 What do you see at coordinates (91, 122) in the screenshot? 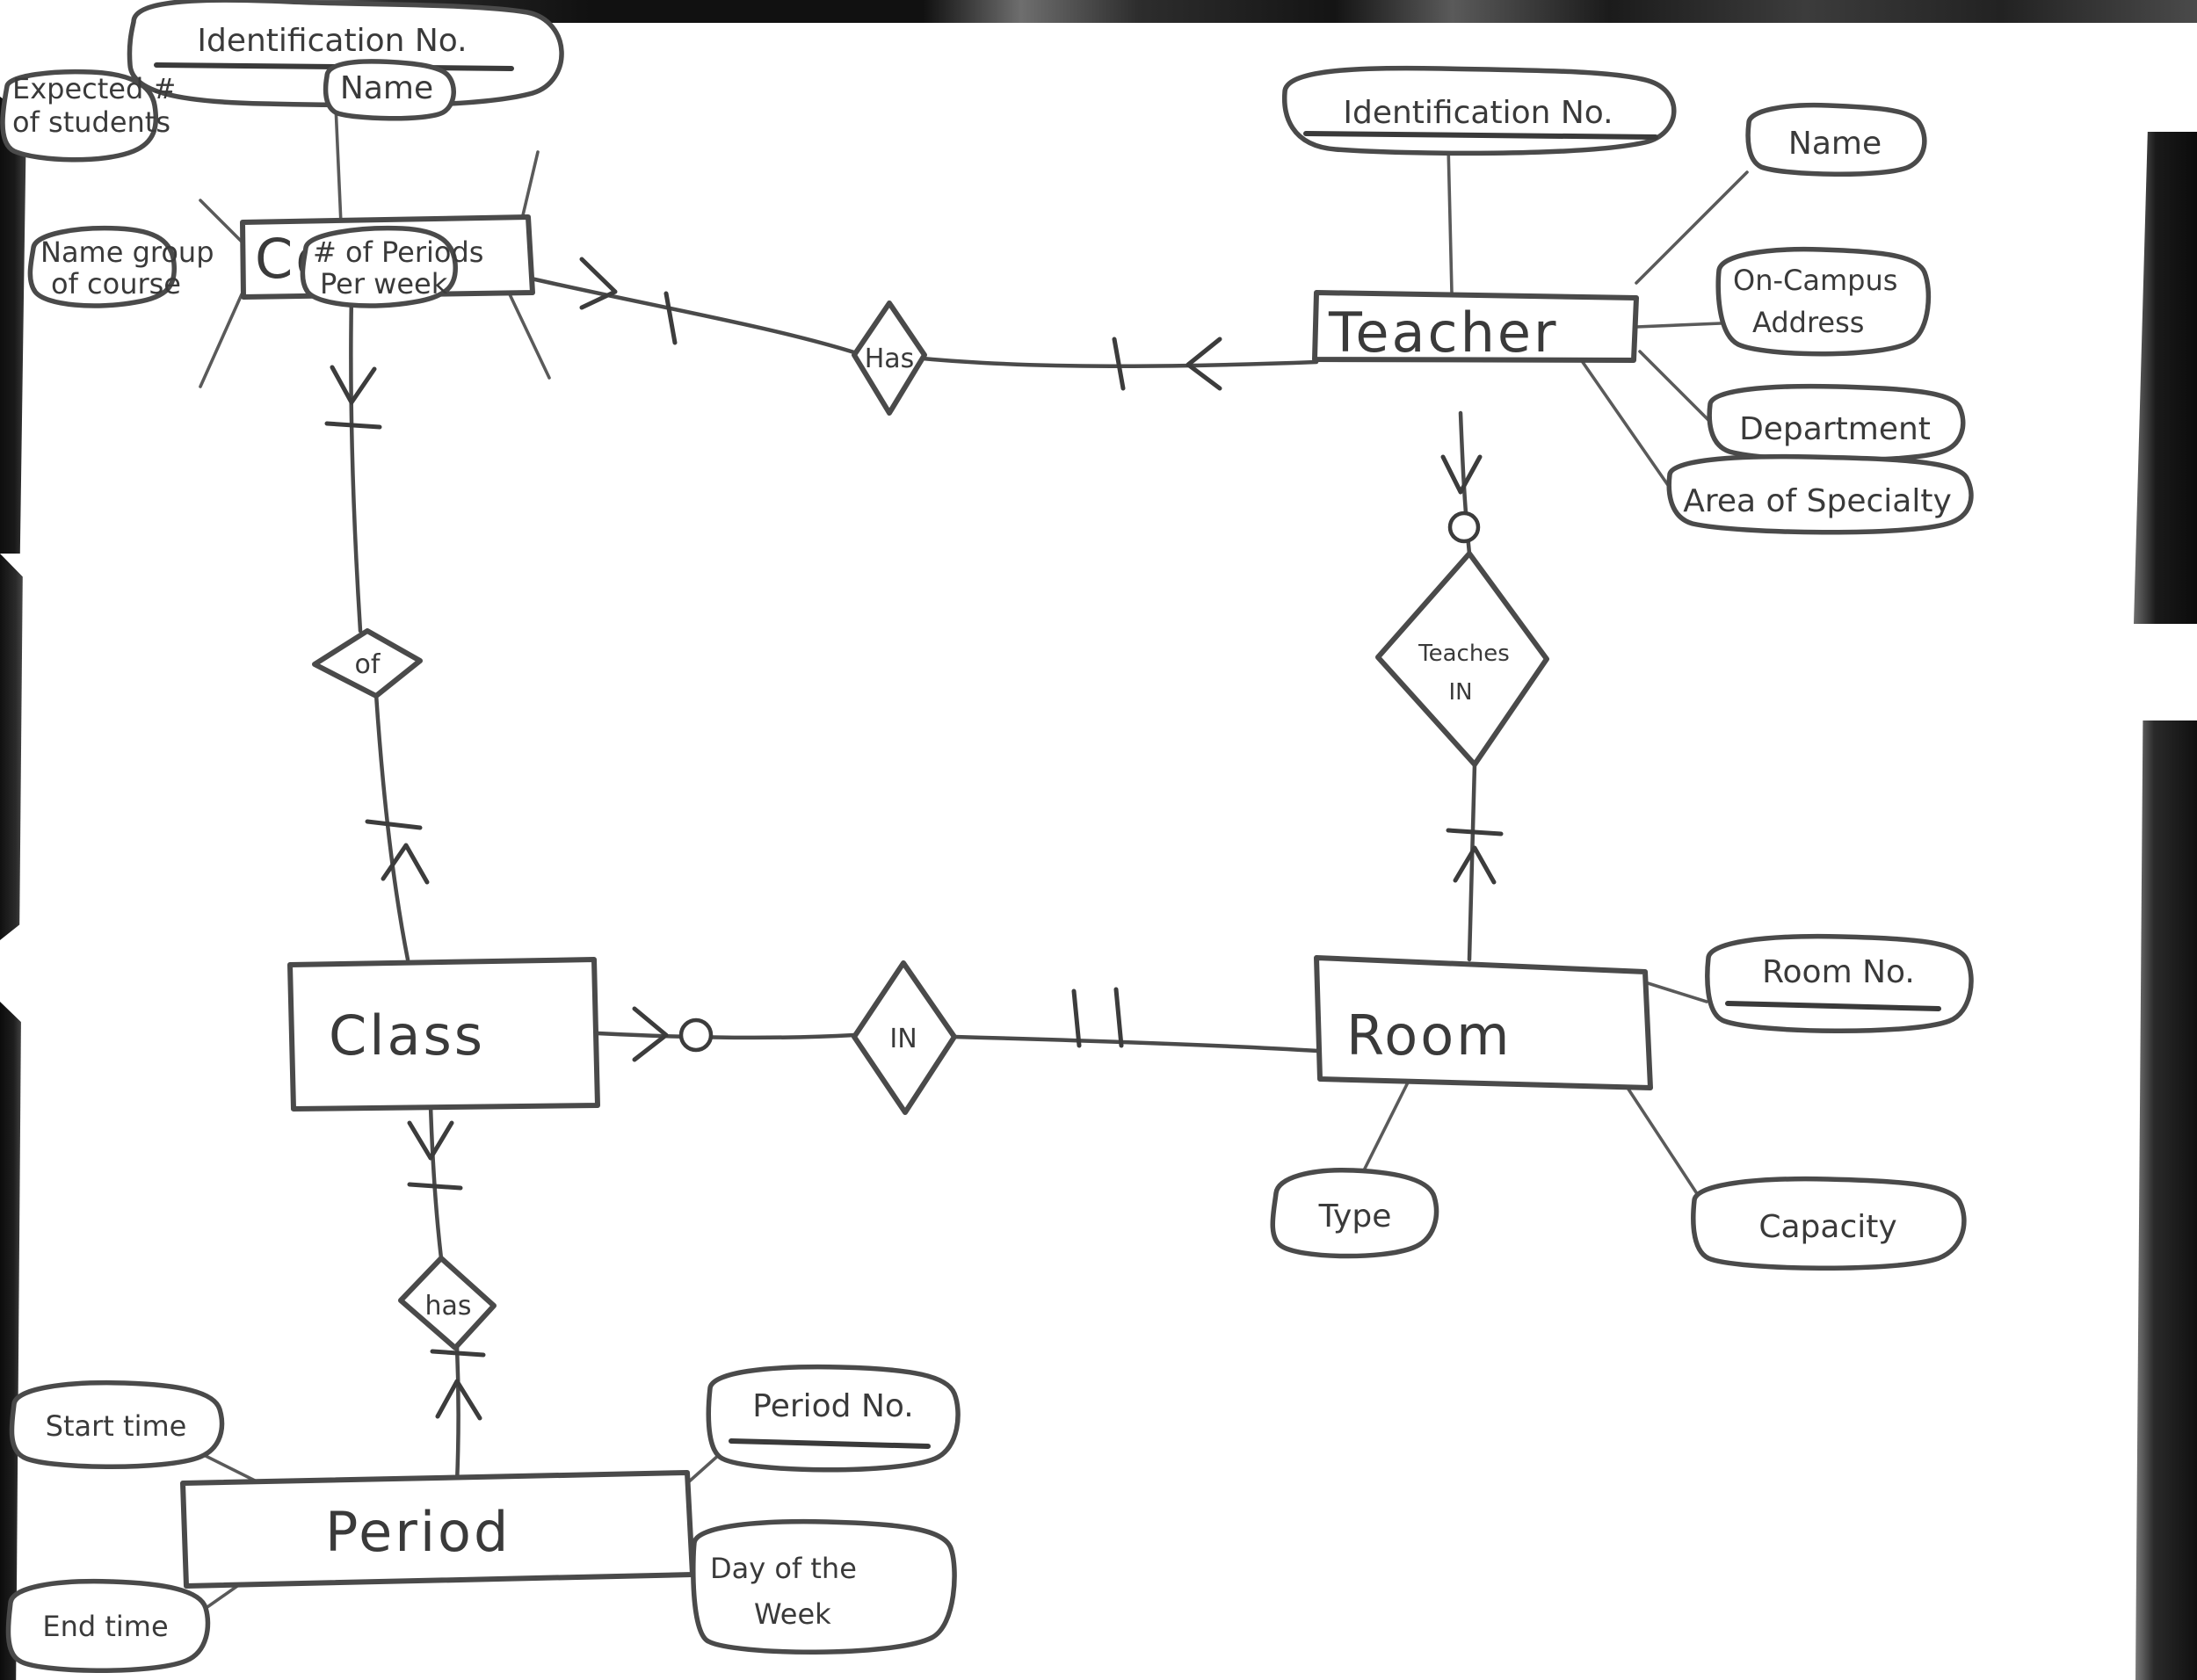
I see `attribute-course-expected-students-line2: of students` at bounding box center [91, 122].